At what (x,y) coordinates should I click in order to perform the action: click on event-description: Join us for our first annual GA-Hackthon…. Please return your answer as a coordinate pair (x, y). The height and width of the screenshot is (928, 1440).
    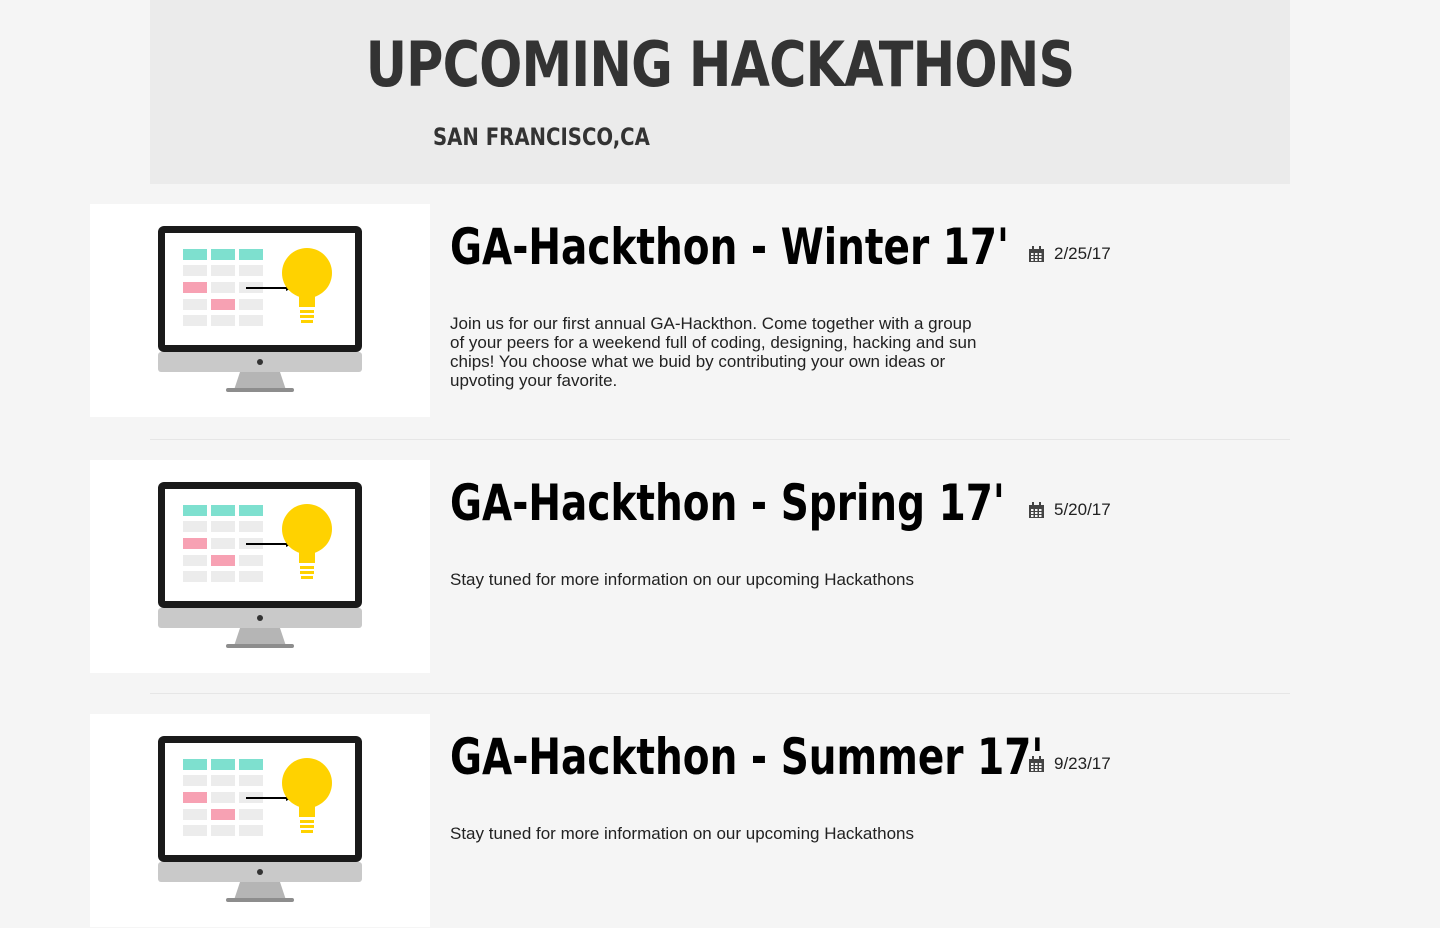
    Looking at the image, I should click on (713, 352).